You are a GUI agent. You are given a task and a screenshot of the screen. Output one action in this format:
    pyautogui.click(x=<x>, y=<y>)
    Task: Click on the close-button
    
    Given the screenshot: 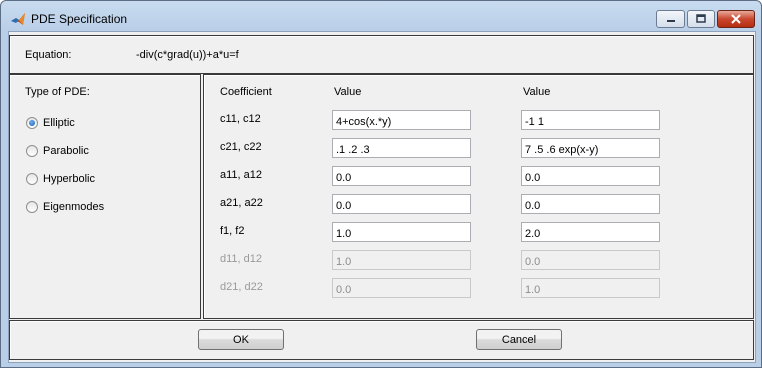 What is the action you would take?
    pyautogui.click(x=736, y=19)
    